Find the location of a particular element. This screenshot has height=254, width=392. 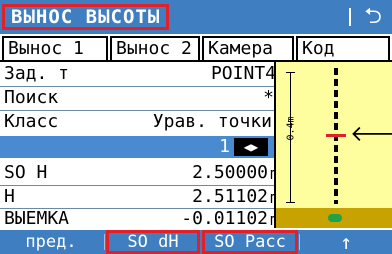

target-marker is located at coordinates (336, 135).